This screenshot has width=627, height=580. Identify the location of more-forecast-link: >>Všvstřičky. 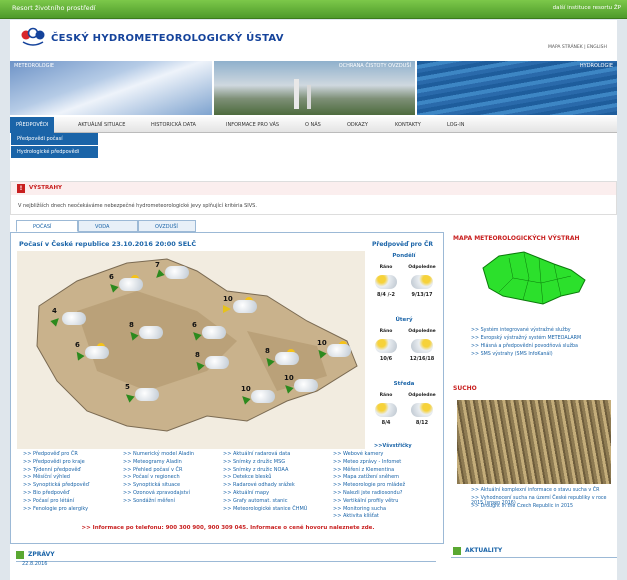
(393, 446).